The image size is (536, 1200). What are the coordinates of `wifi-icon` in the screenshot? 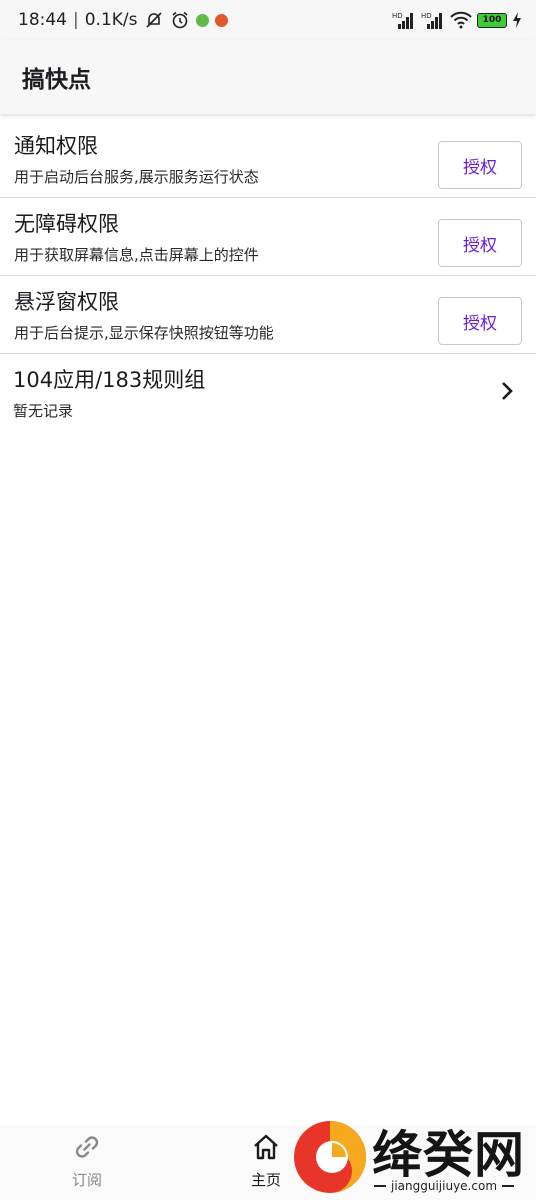 It's located at (461, 20).